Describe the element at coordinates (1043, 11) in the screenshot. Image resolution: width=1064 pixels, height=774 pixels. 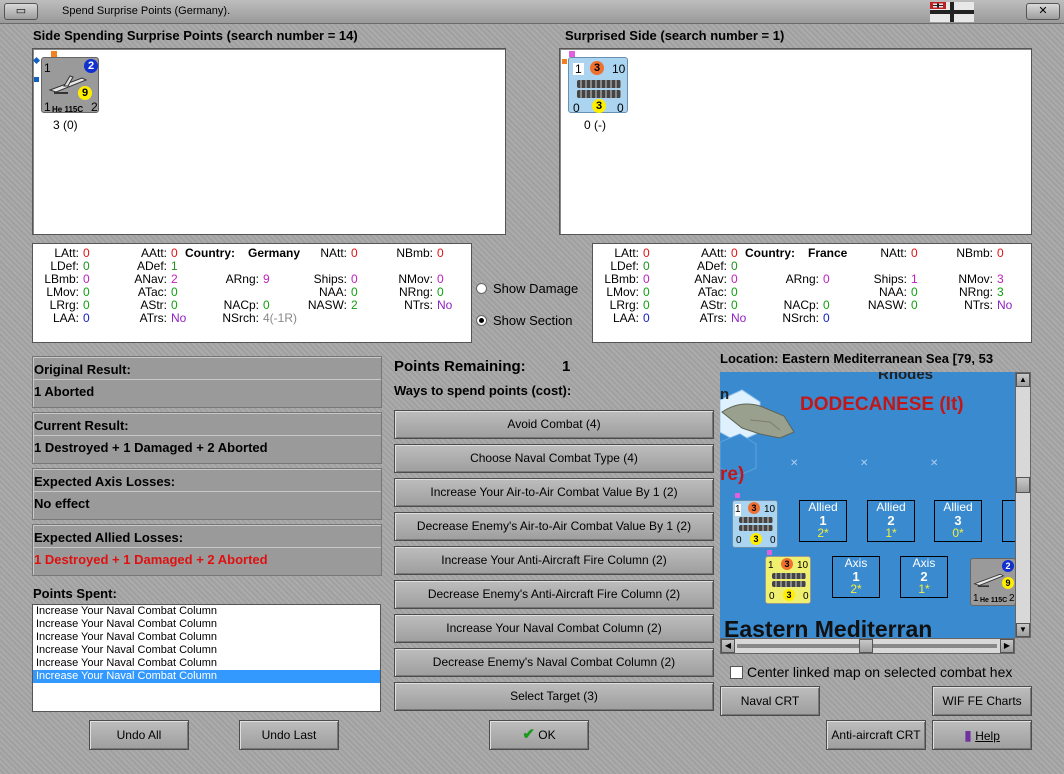
I see `close-button: ✕` at that location.